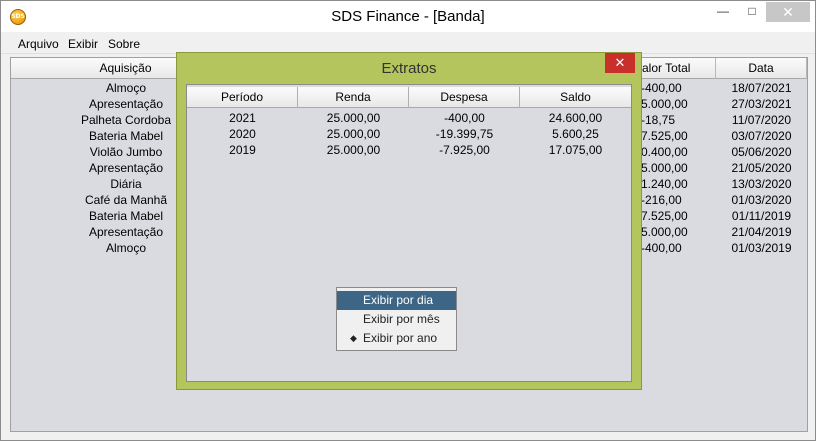  Describe the element at coordinates (761, 68) in the screenshot. I see `column-header-data: Data` at that location.